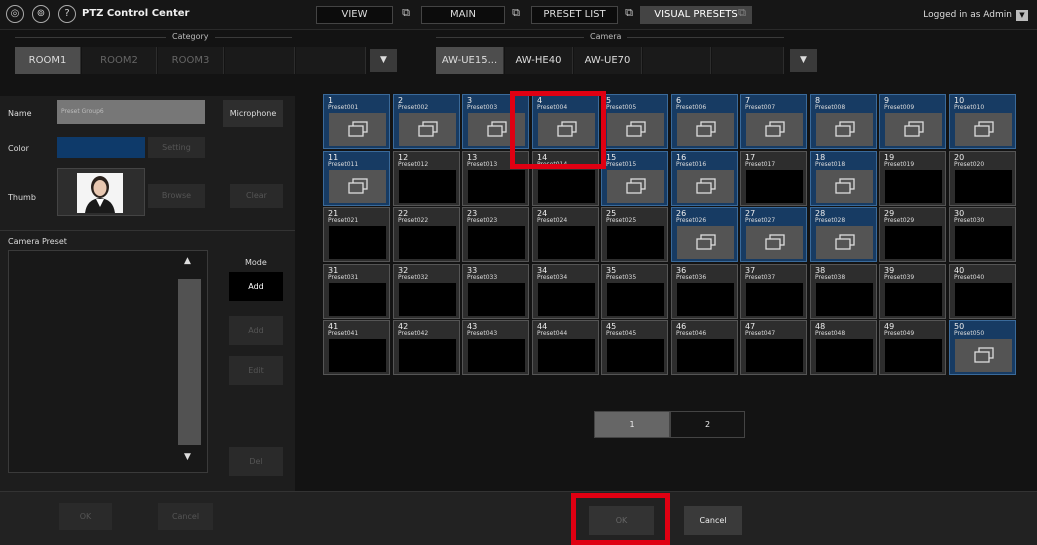 The width and height of the screenshot is (1037, 545). I want to click on preset-cell: 49 Preset049, so click(912, 347).